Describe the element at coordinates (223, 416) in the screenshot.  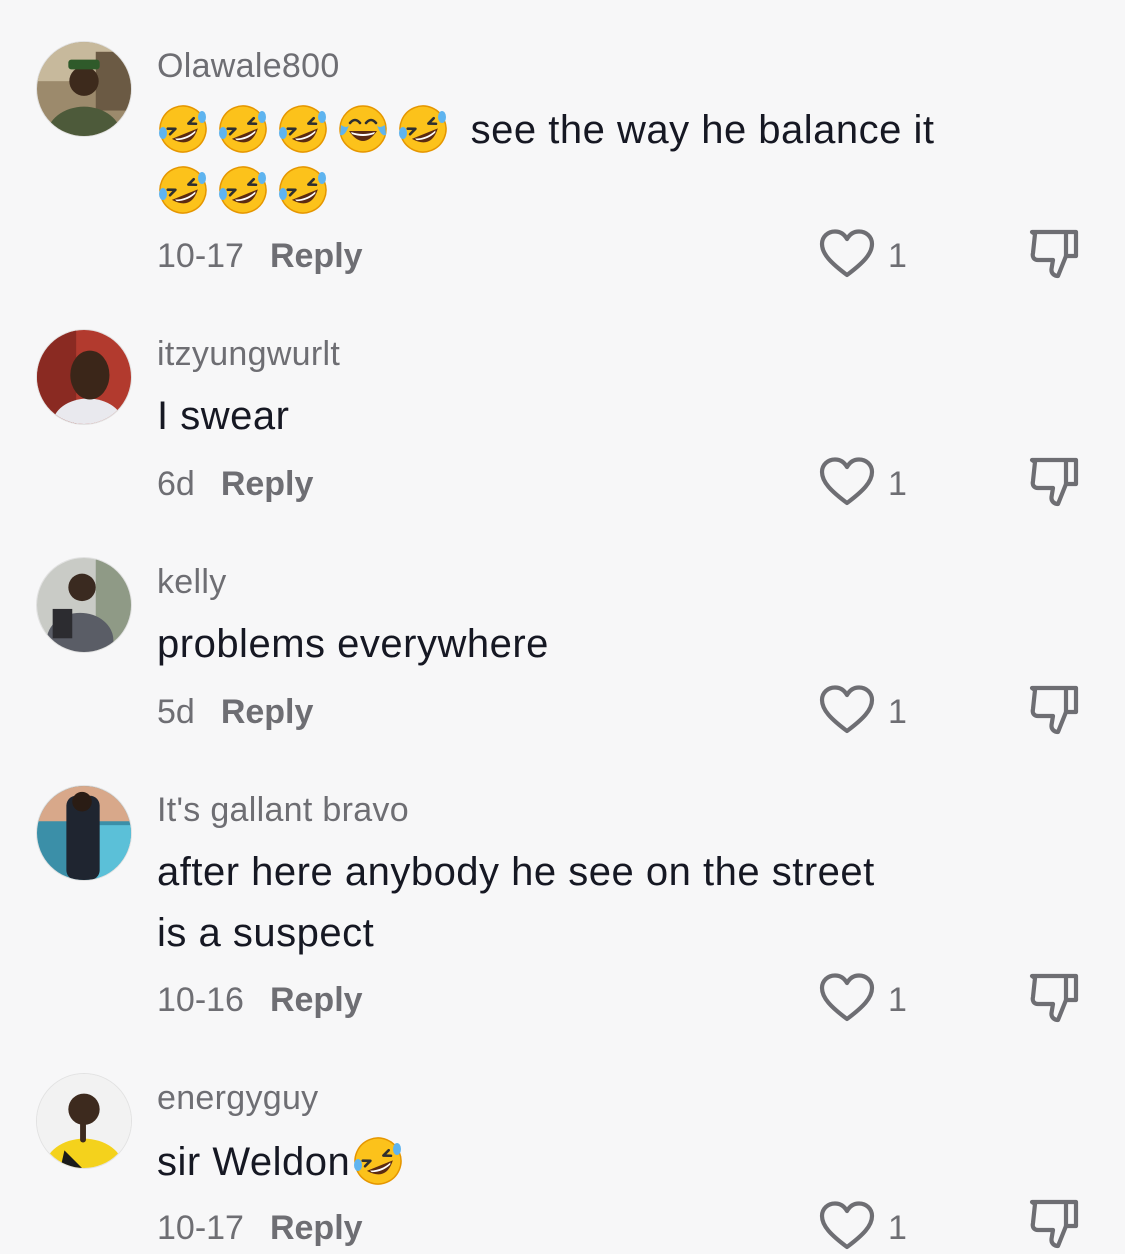
I see `comment-text: I swear` at that location.